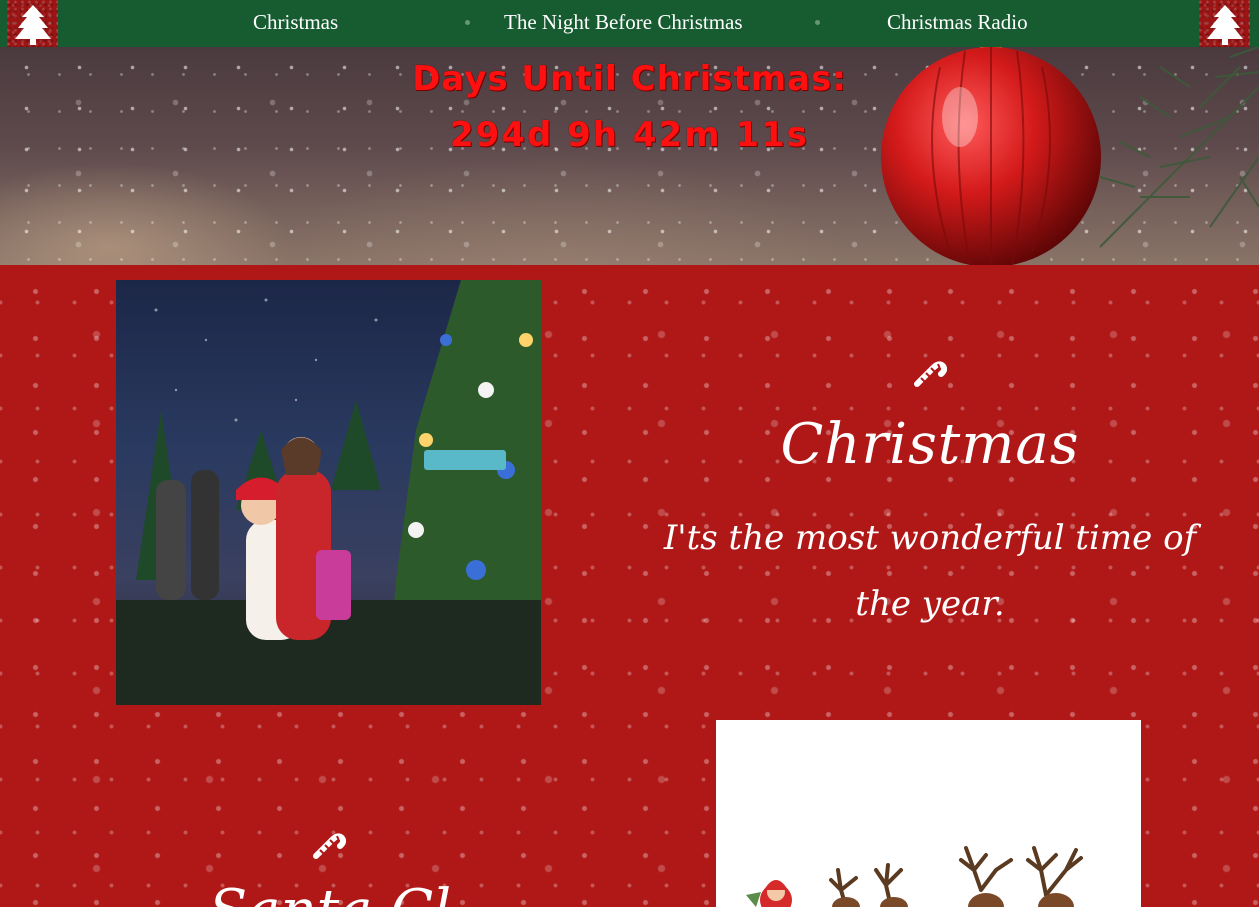 The image size is (1259, 907). What do you see at coordinates (957, 22) in the screenshot?
I see `nav-link-christmas-radio: Christmas Radio` at bounding box center [957, 22].